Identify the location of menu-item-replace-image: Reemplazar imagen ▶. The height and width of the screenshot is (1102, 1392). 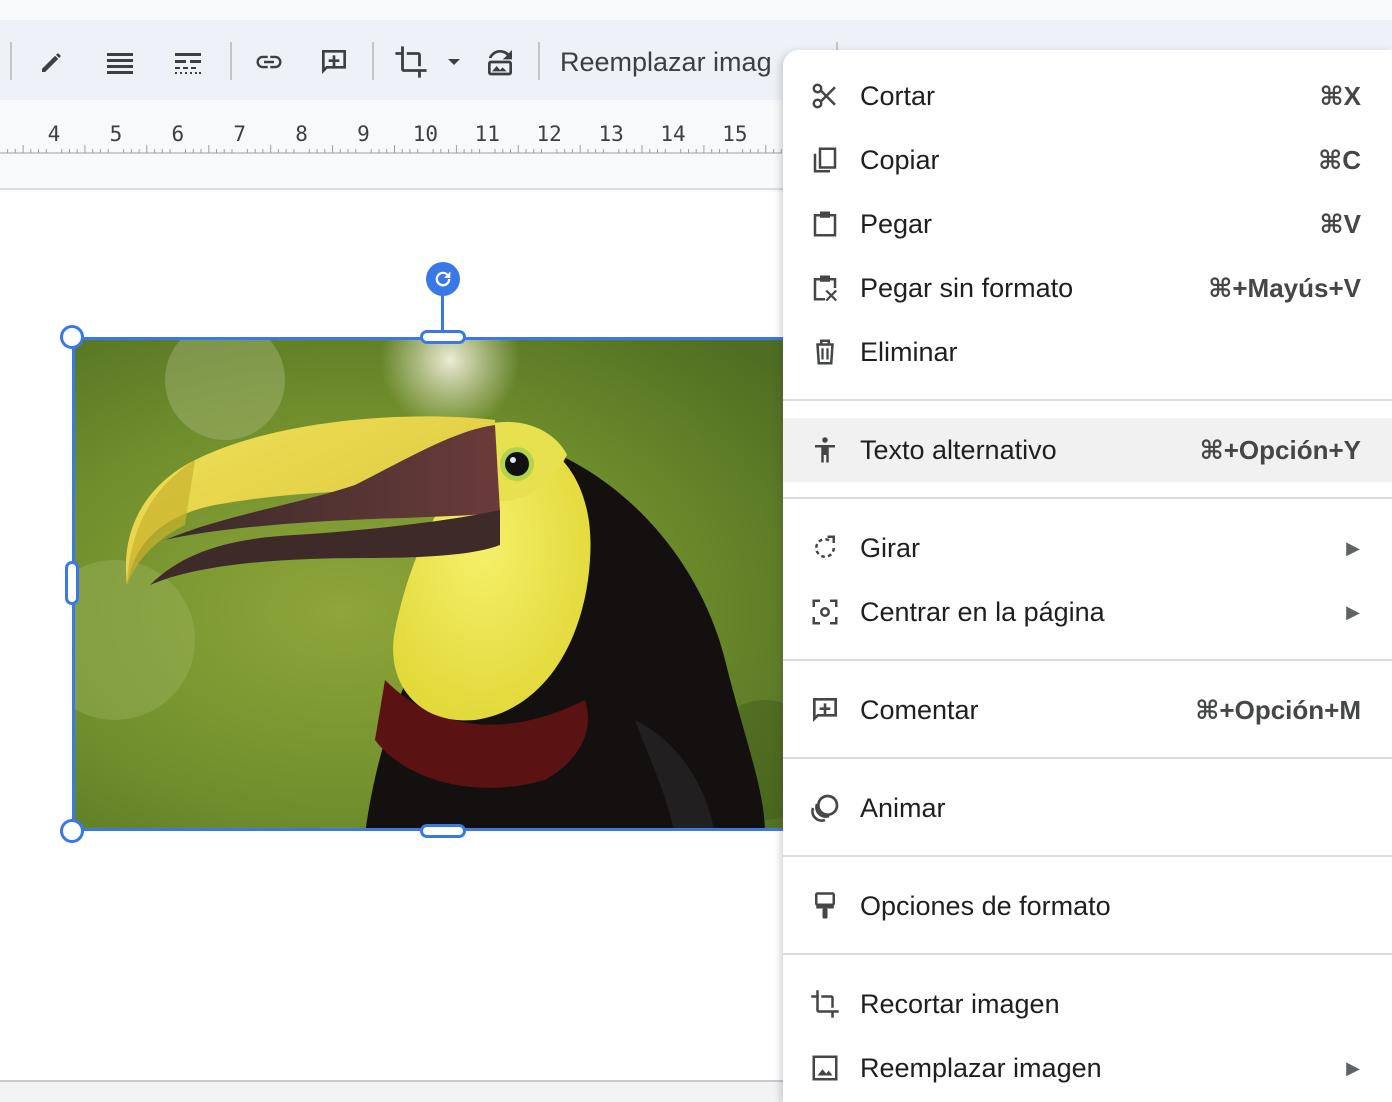
(1087, 1068).